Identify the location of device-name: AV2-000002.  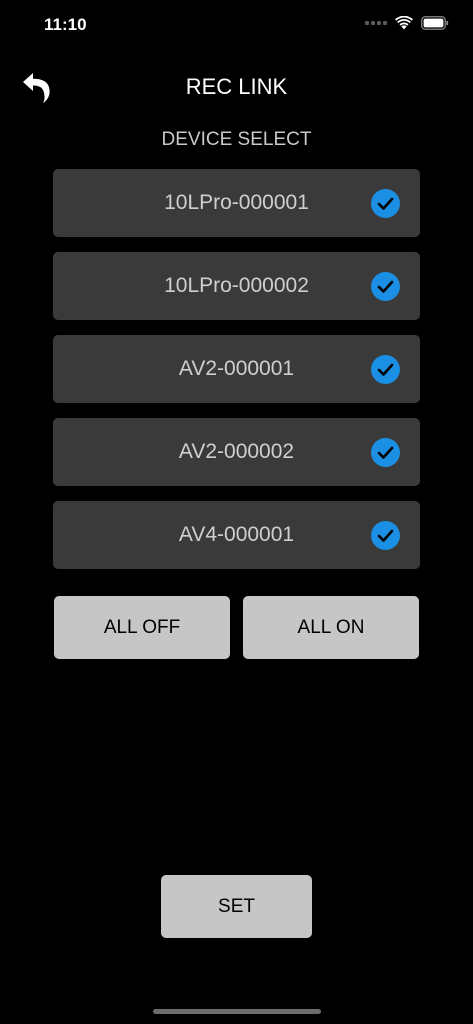
(236, 451).